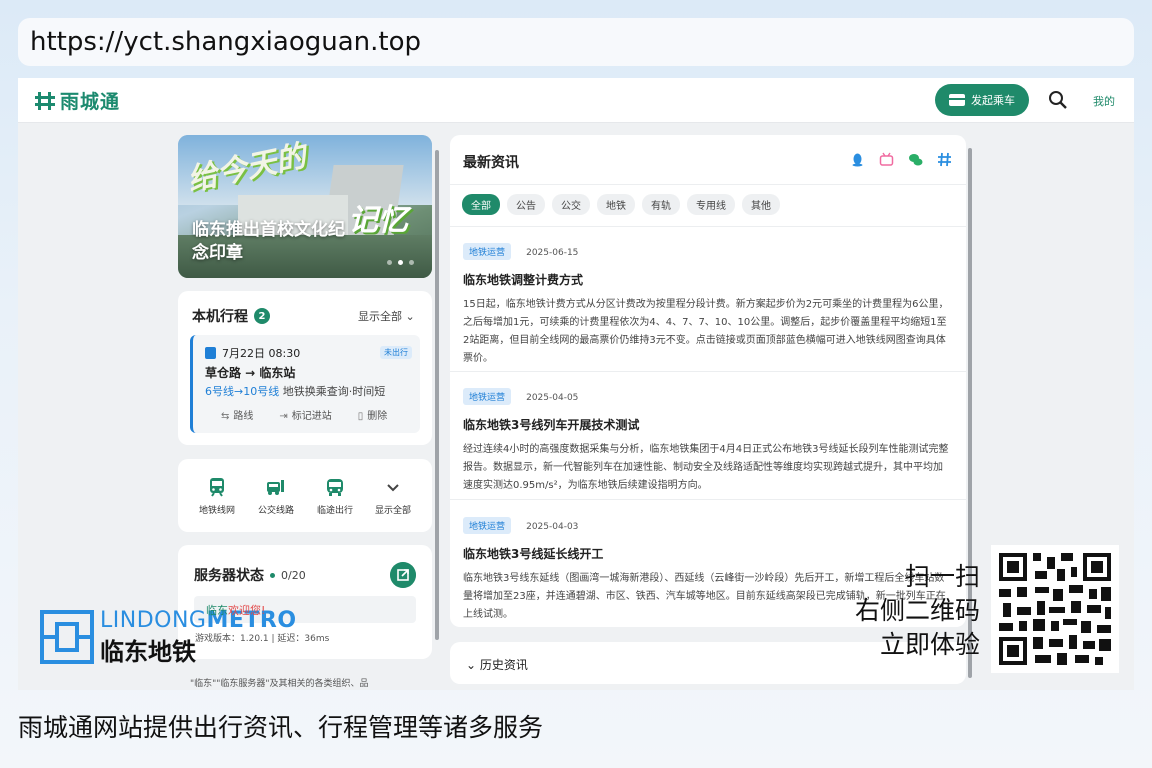  I want to click on news-tabs: 全部 公告 公交 地铁 有轨 专用线 其他, so click(621, 204).